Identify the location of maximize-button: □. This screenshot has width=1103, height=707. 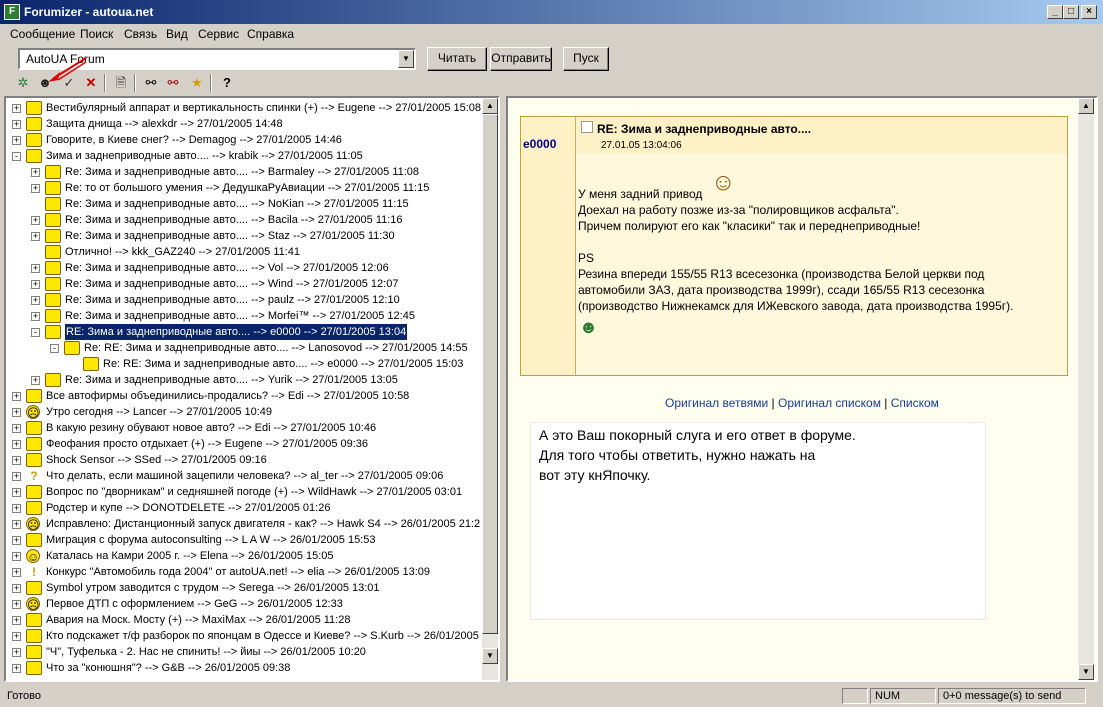
(1071, 12).